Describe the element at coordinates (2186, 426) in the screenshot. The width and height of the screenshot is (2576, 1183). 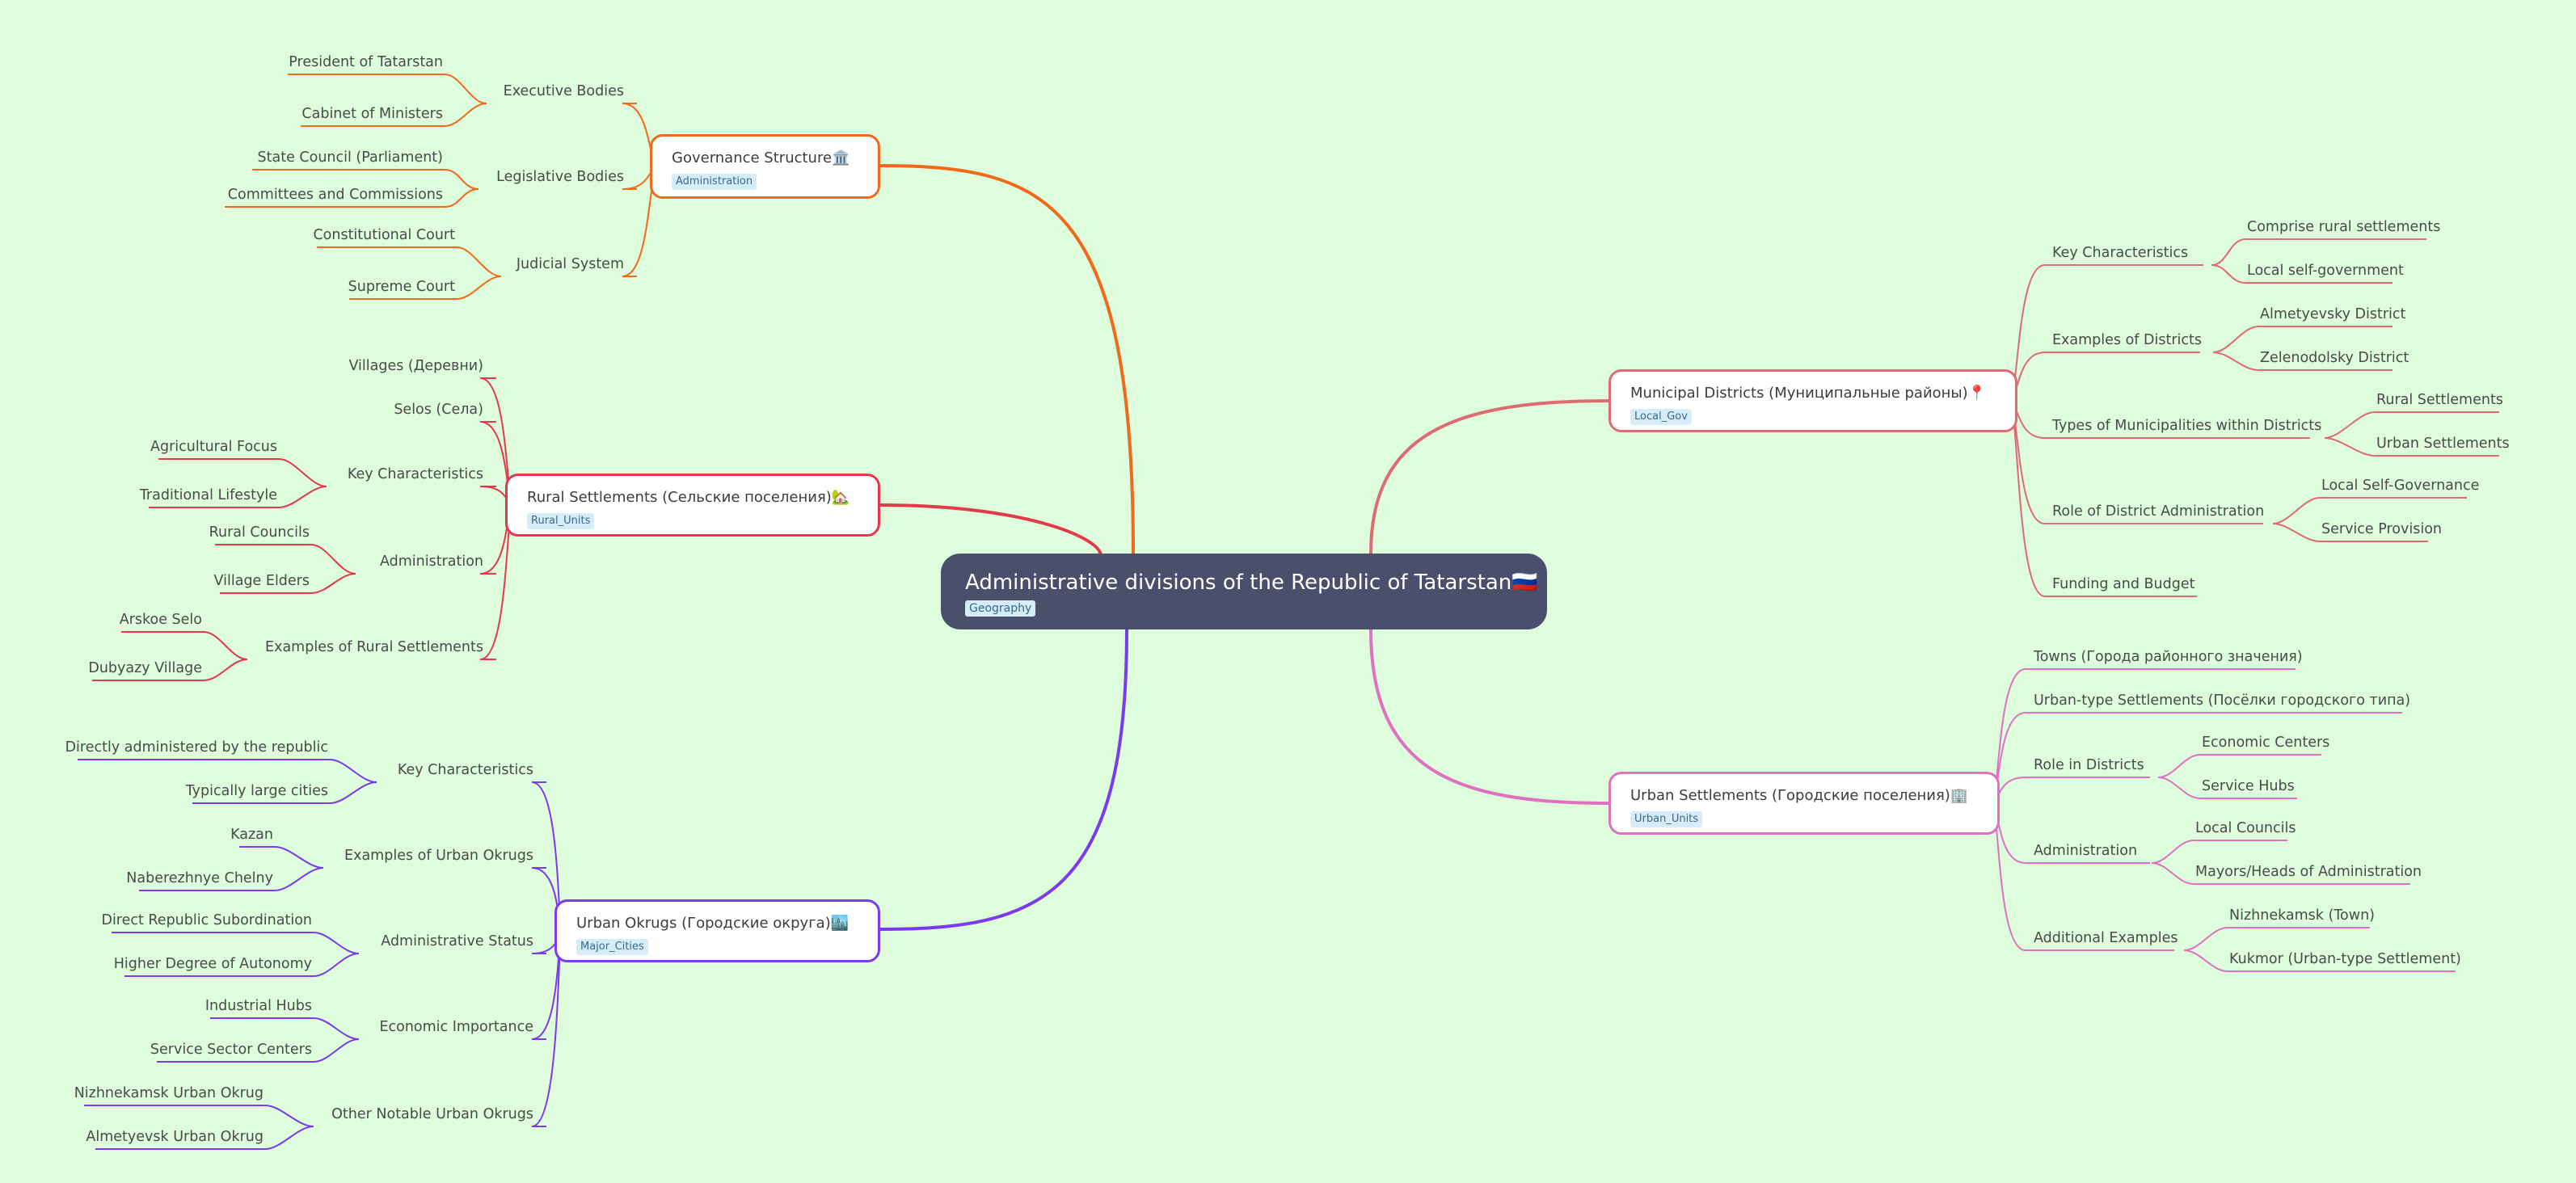
I see `child-label: Types of Municipalities within Districts` at that location.